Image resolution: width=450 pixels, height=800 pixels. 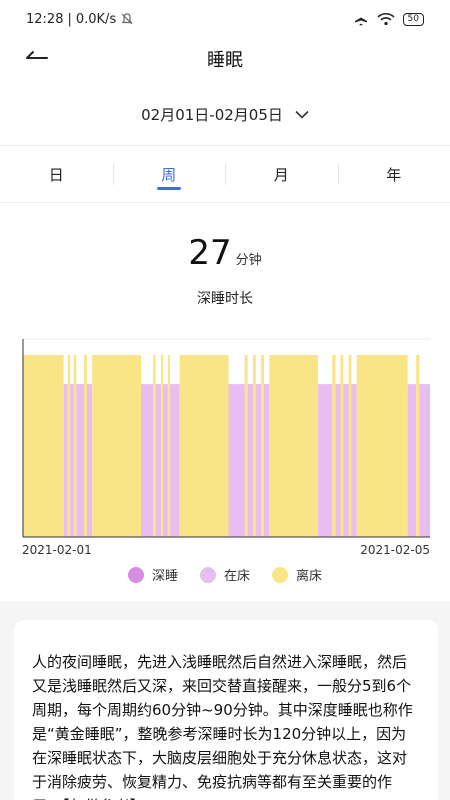 I want to click on legend-label: 在床, so click(x=236, y=576).